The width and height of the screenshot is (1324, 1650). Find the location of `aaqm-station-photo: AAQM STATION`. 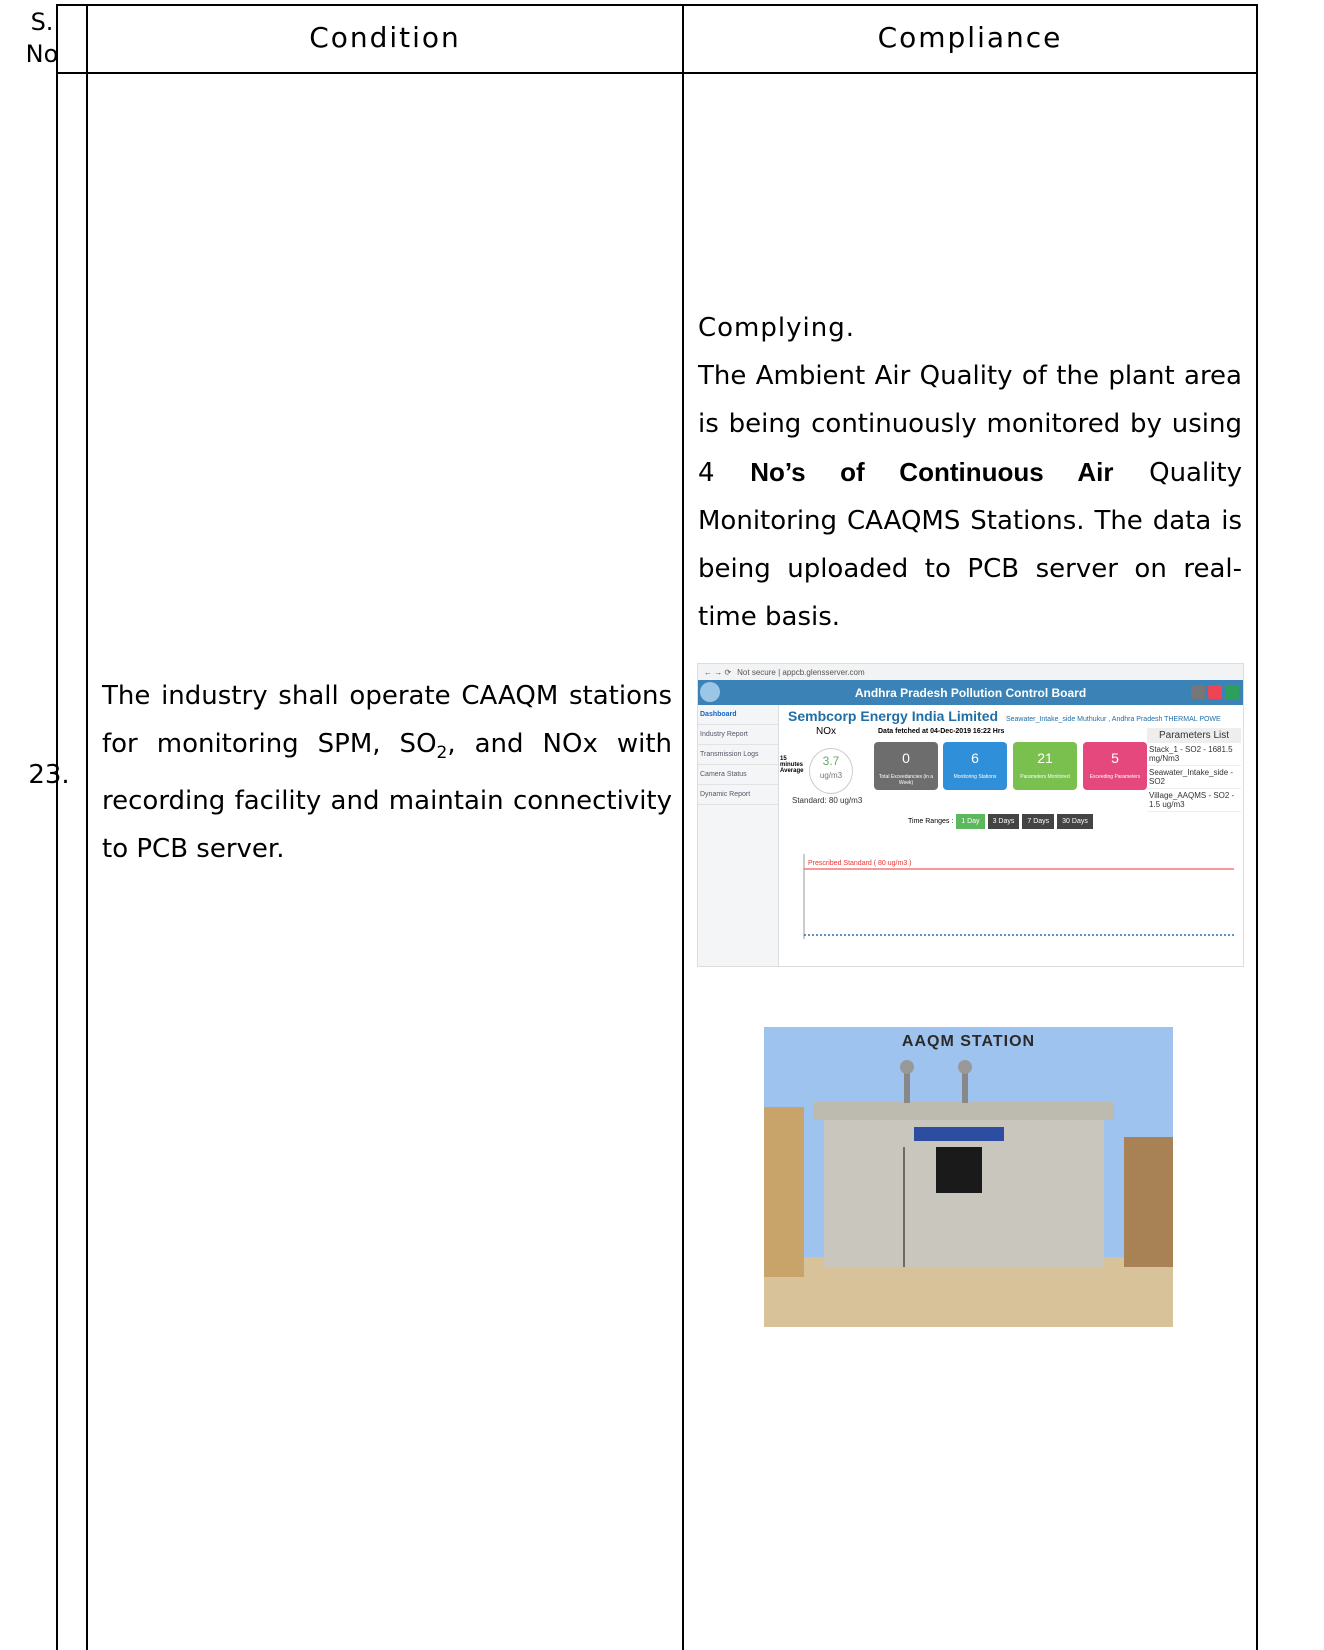

aaqm-station-photo: AAQM STATION is located at coordinates (968, 1177).